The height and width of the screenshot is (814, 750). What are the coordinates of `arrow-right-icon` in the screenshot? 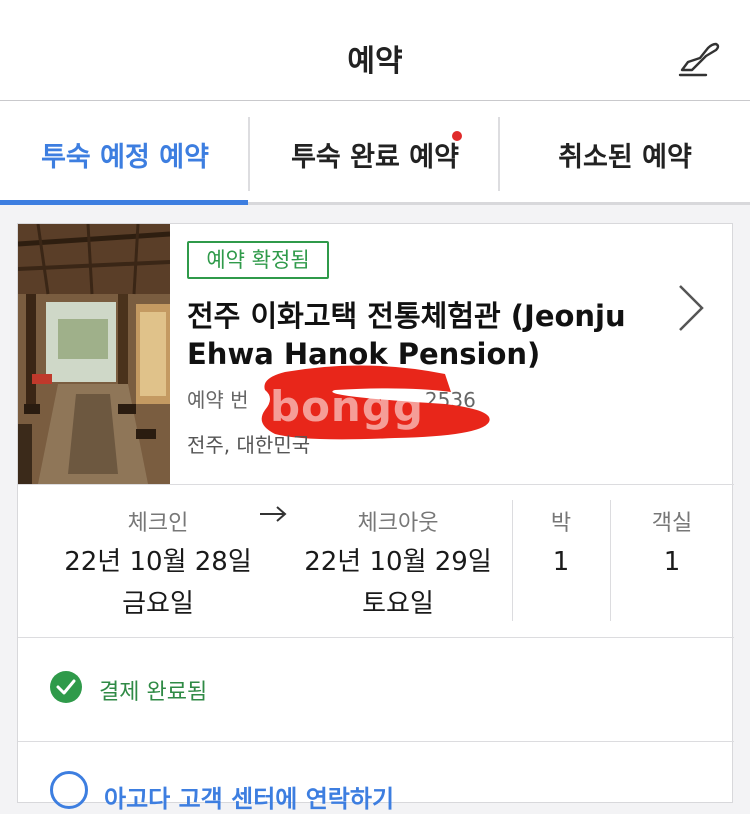 It's located at (273, 514).